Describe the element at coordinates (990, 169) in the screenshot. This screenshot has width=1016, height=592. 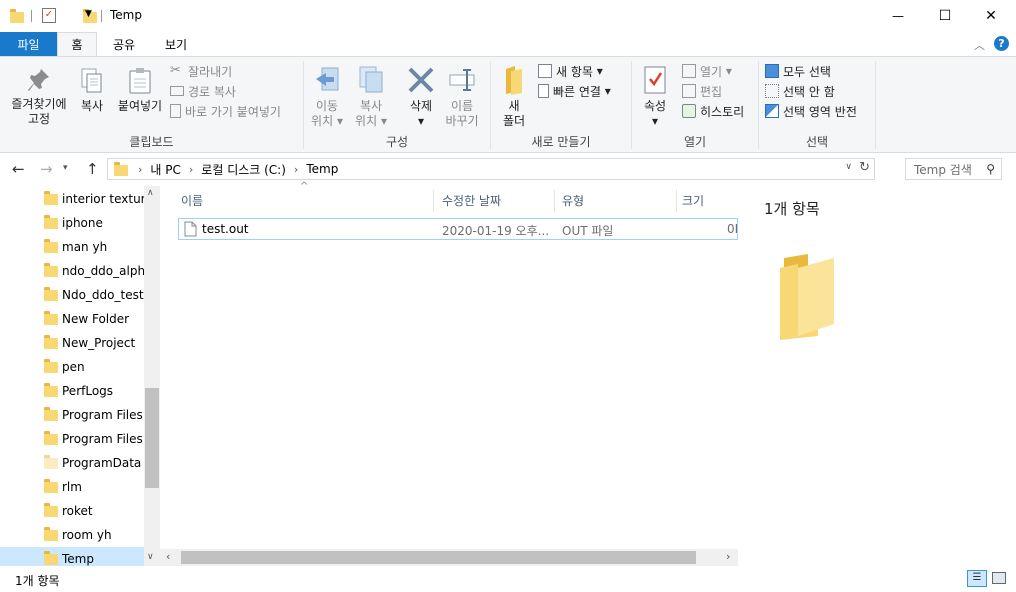
I see `search-icon: ⚲` at that location.